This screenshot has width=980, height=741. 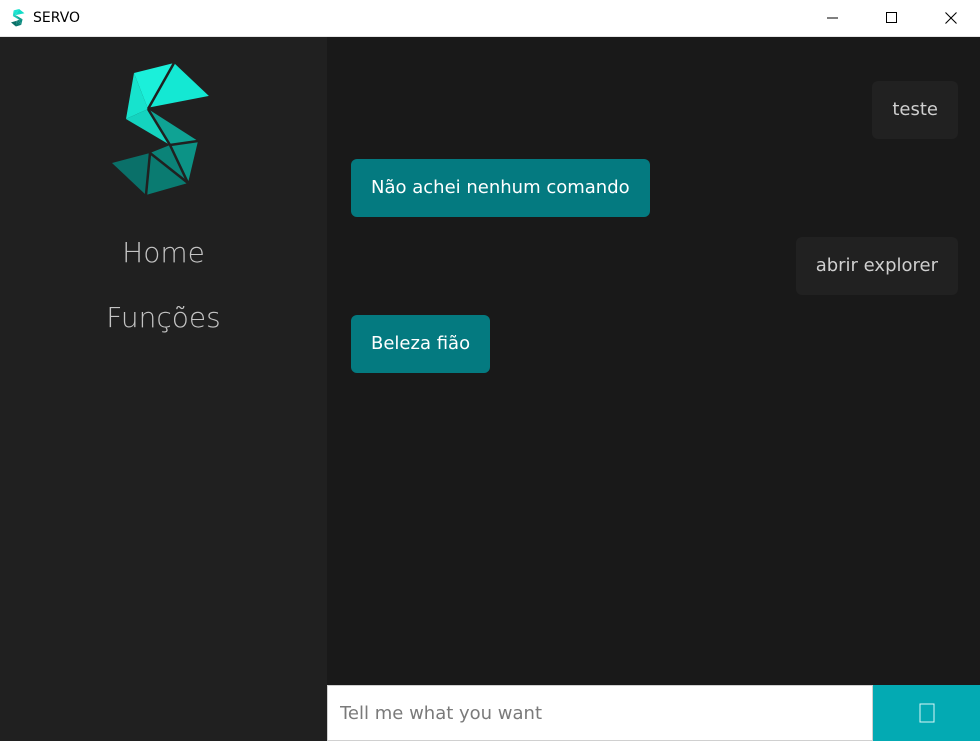 I want to click on send-button, so click(x=926, y=713).